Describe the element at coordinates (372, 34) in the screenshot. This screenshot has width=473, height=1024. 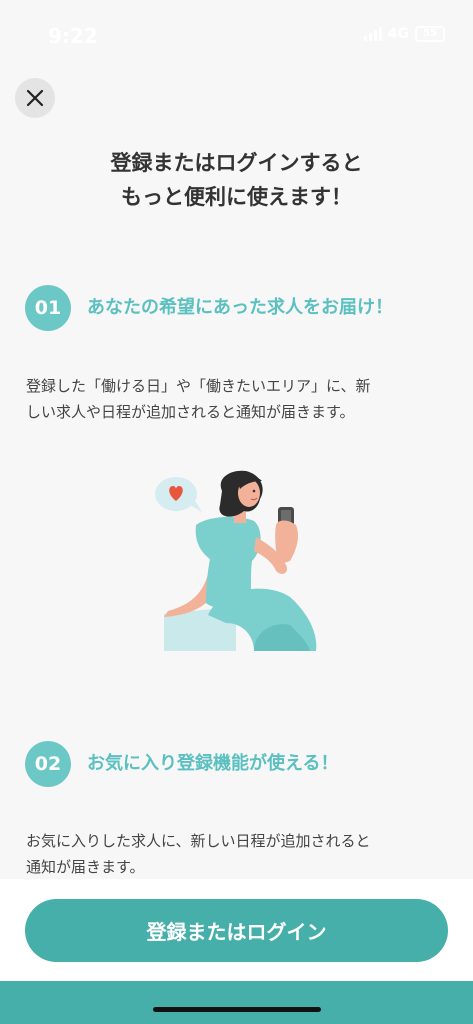
I see `signal-icon` at that location.